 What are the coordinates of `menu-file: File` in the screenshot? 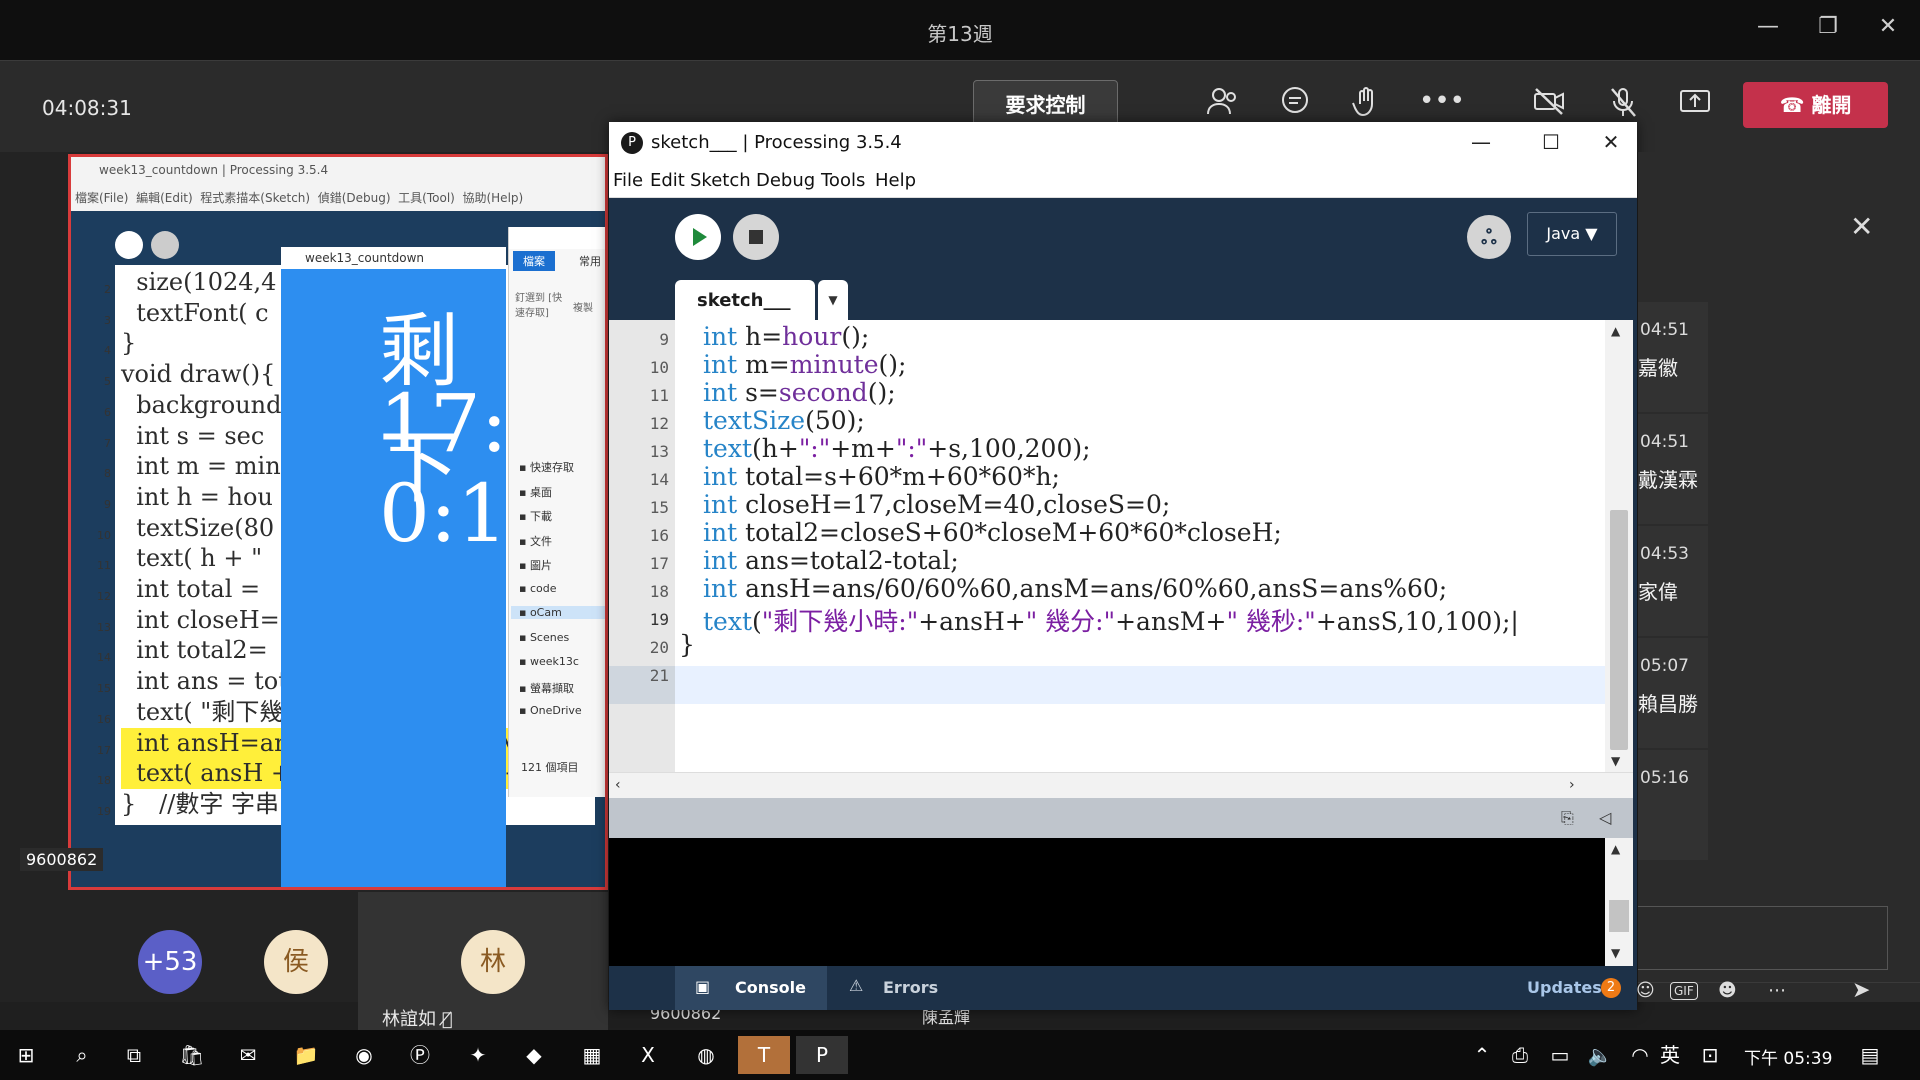 It's located at (628, 180).